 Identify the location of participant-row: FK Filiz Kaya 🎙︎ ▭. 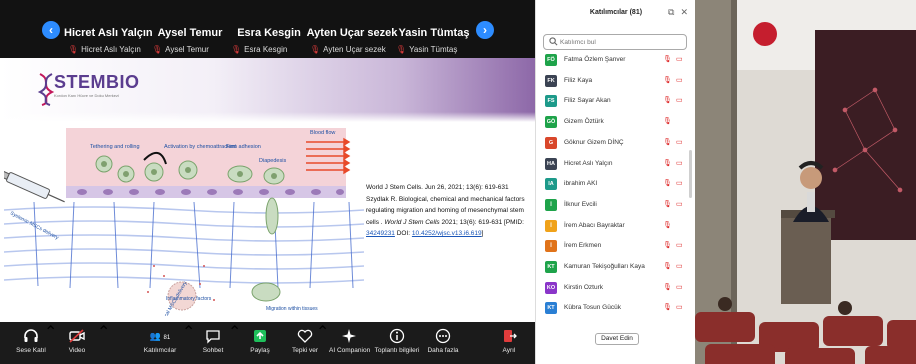
(613, 82).